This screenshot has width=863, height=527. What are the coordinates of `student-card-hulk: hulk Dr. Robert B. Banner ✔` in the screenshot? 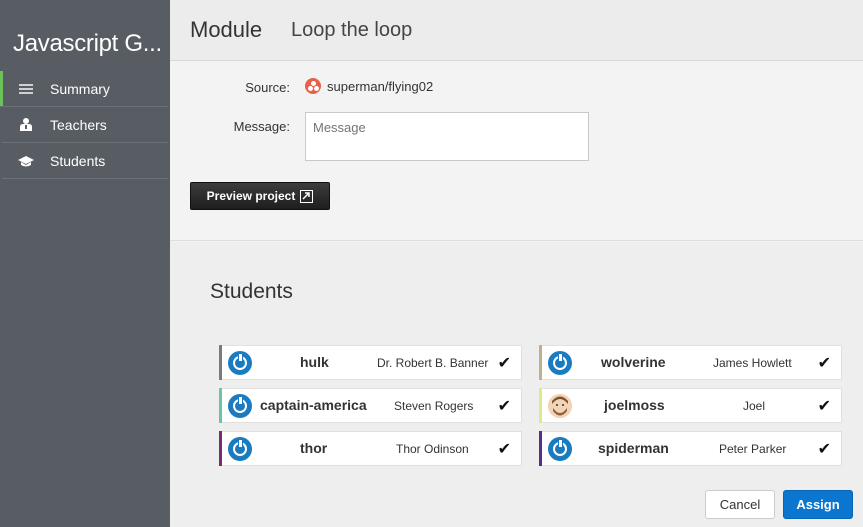 It's located at (370, 362).